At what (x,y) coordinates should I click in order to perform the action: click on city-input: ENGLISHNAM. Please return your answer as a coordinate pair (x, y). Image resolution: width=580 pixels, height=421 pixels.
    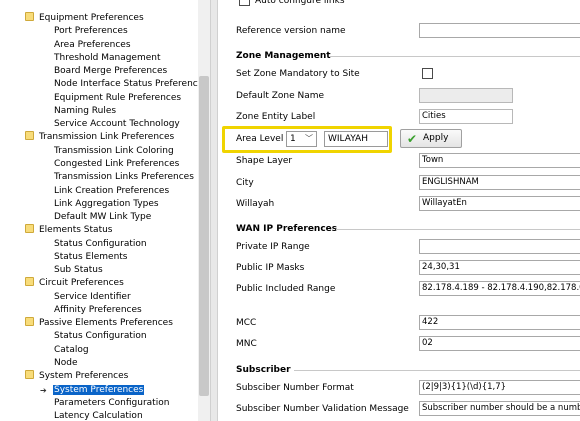
    Looking at the image, I should click on (499, 182).